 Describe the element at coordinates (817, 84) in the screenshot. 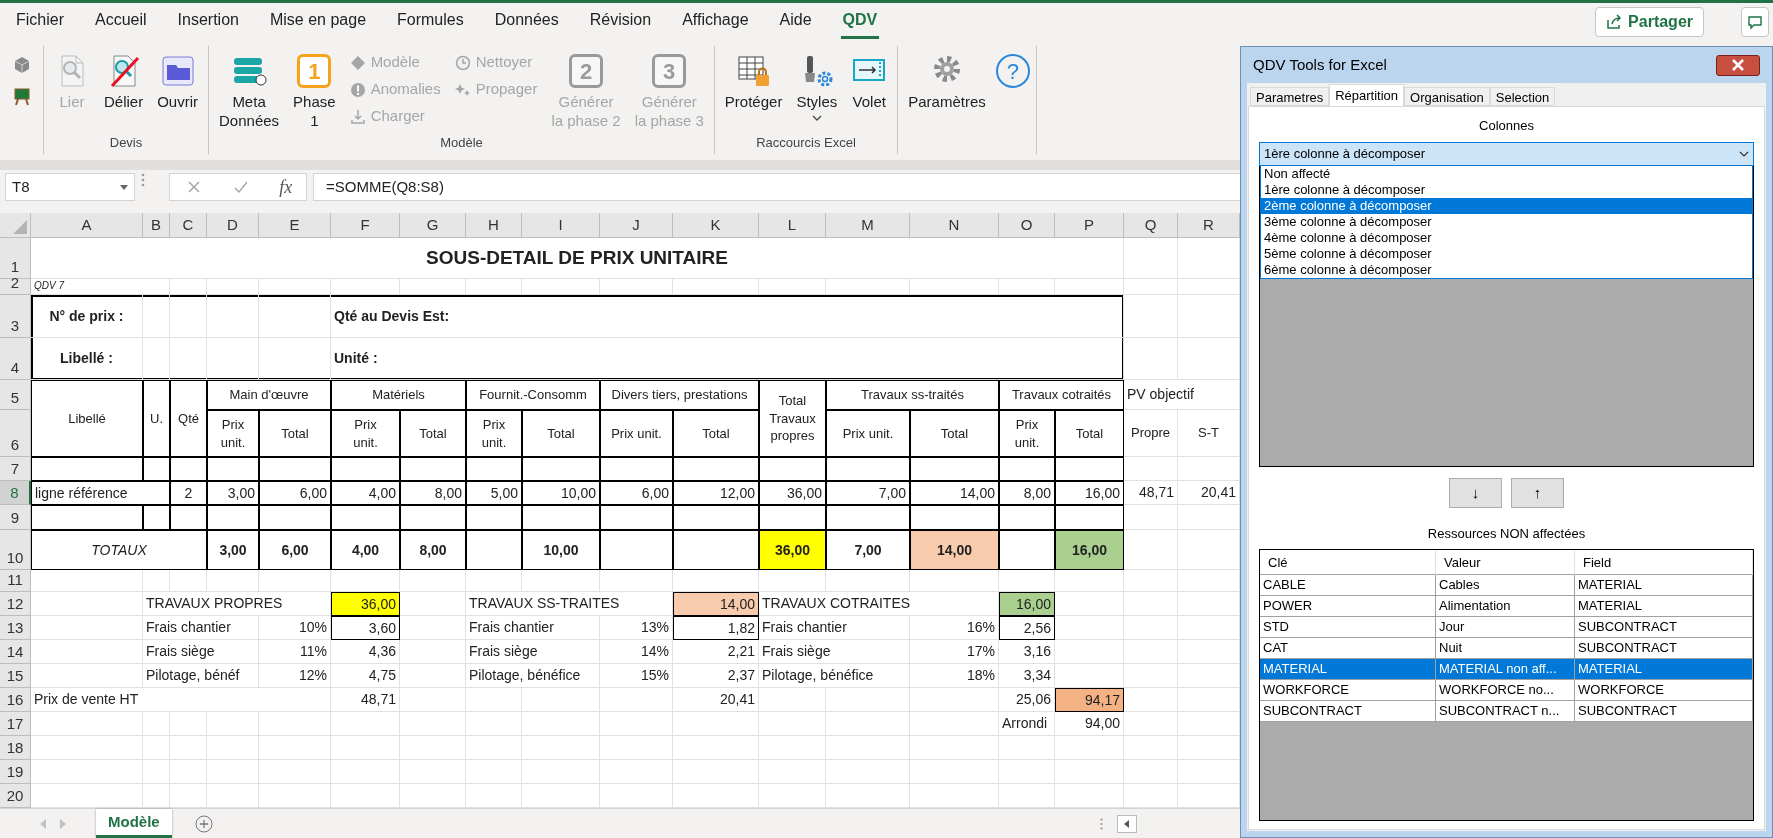

I see `ribbon-button: Styles` at that location.